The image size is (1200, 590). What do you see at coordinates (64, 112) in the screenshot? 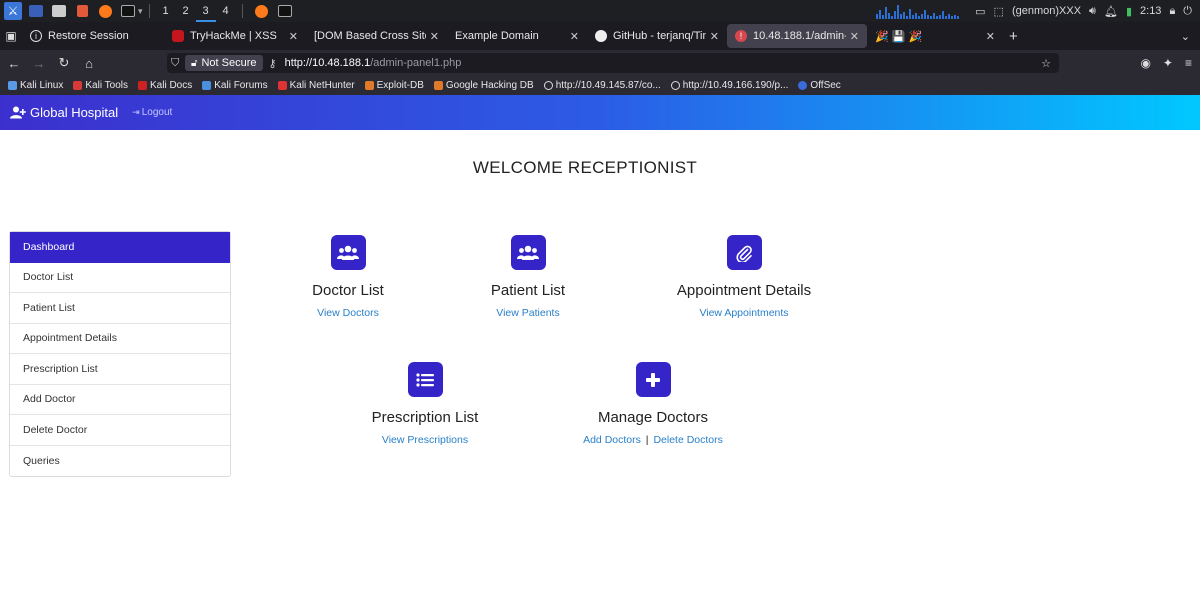
I see `brand-link: Global Hospital` at bounding box center [64, 112].